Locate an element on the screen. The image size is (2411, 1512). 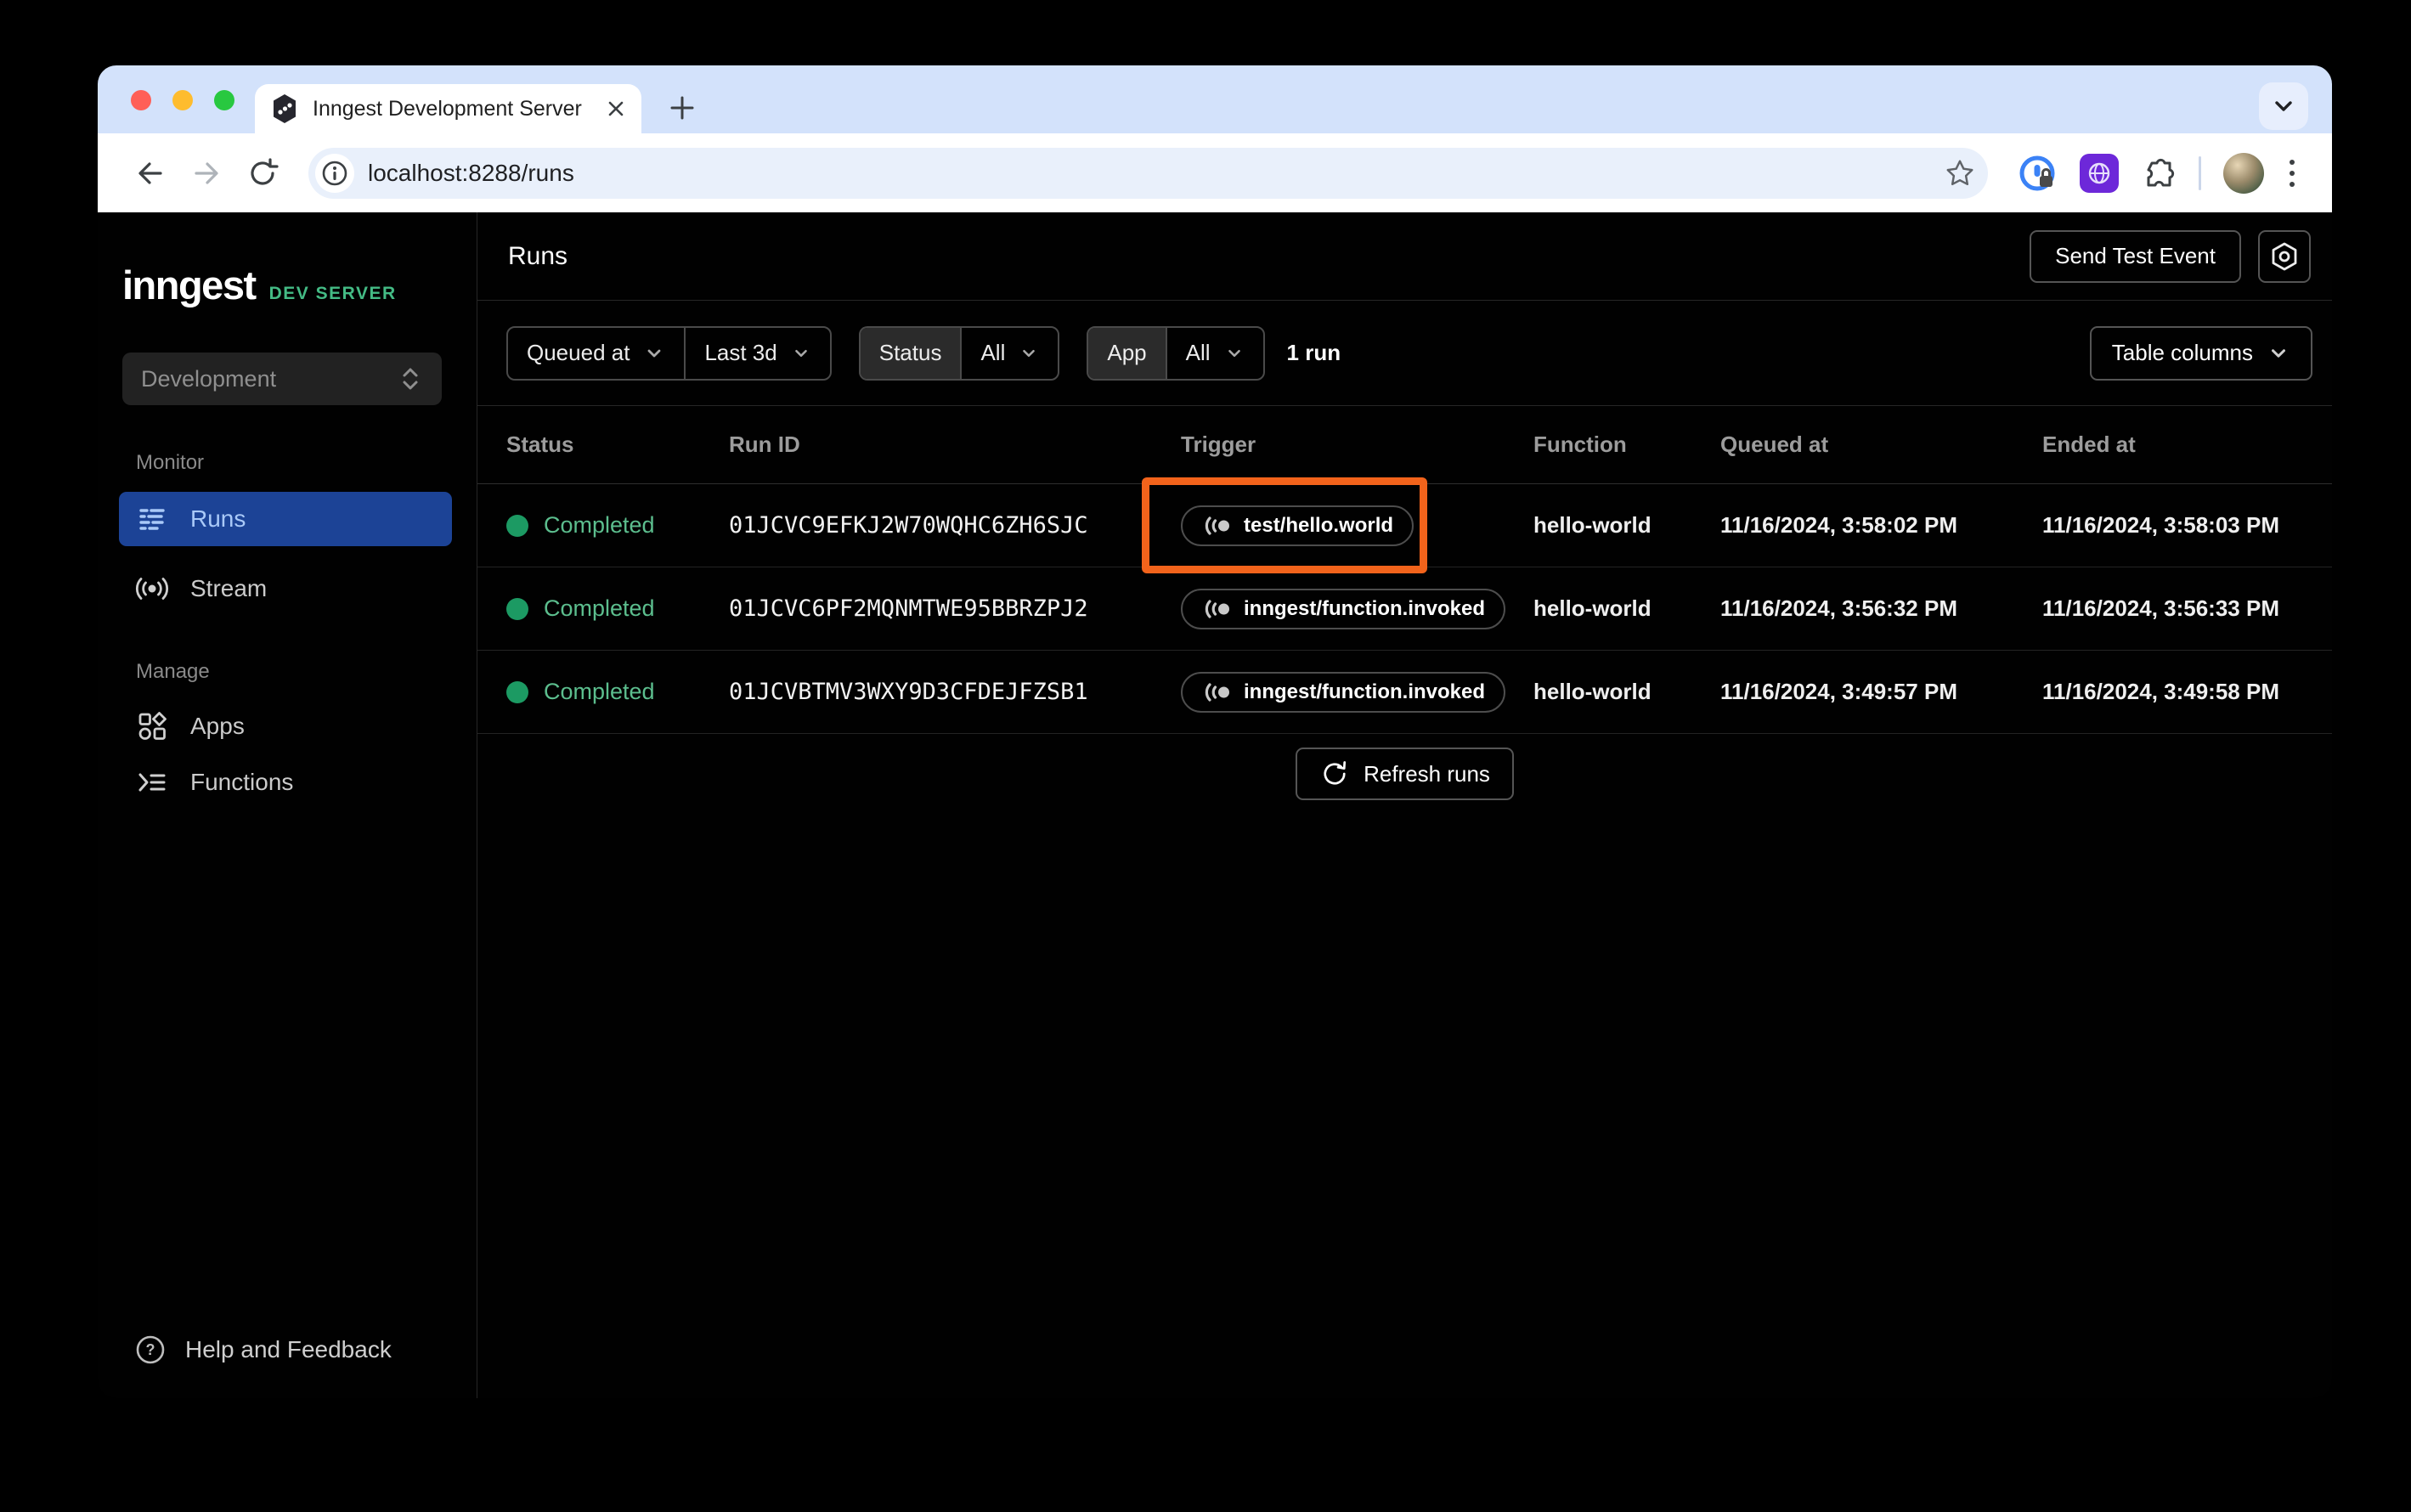
status-label: Status is located at coordinates (910, 352).